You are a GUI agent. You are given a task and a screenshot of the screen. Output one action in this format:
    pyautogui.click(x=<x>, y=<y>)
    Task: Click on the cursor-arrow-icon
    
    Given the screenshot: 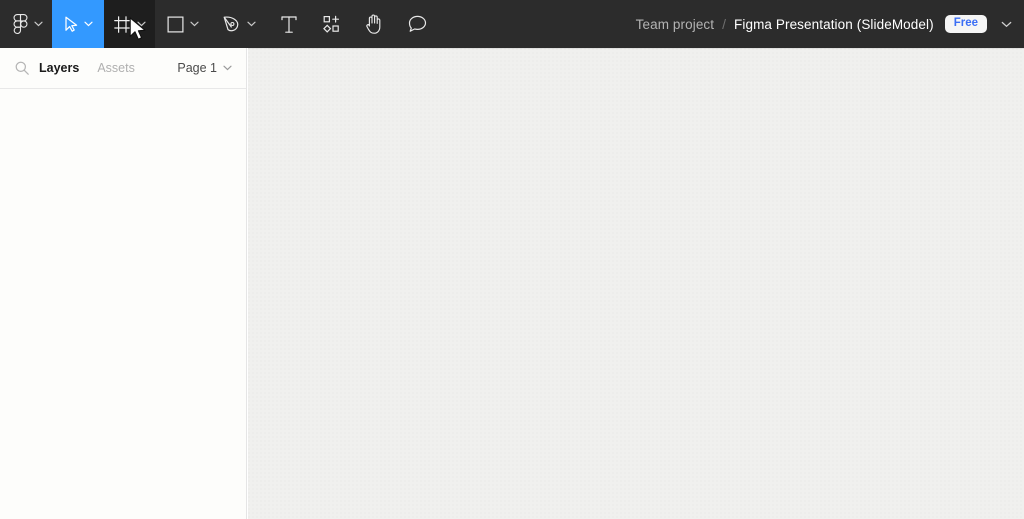 What is the action you would take?
    pyautogui.click(x=71, y=24)
    